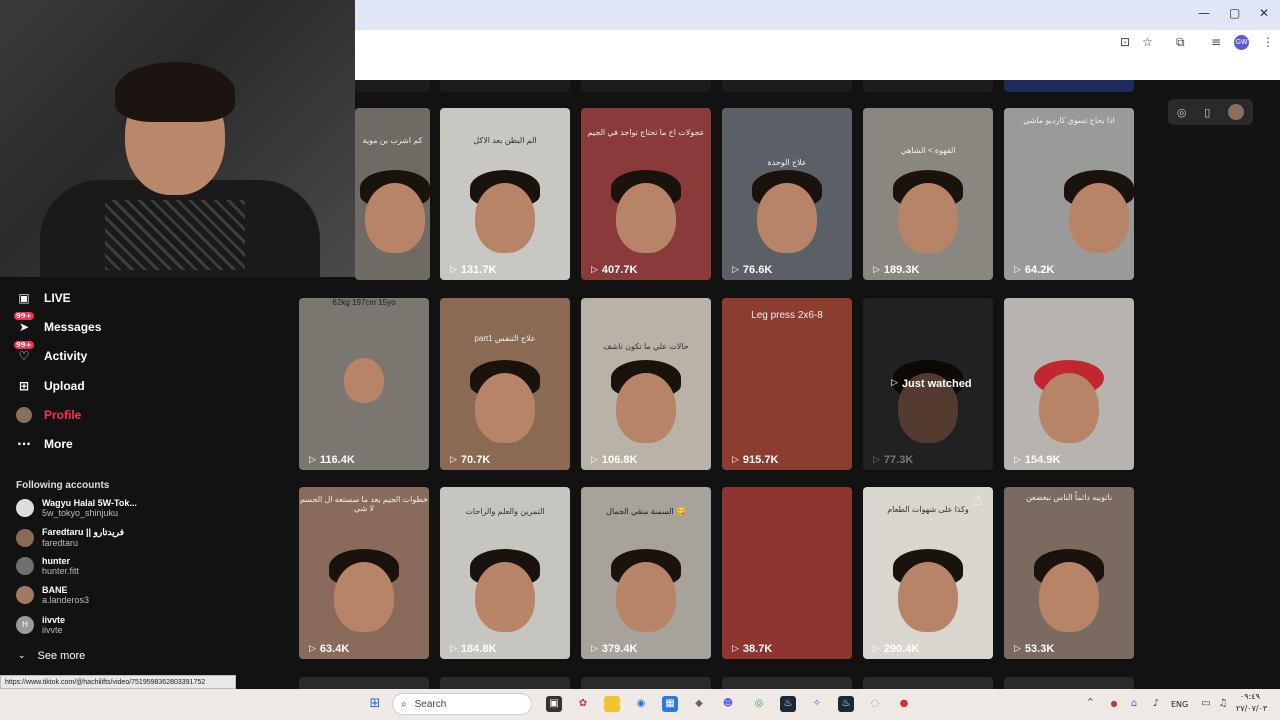 This screenshot has height=720, width=1280. I want to click on video-tile: ▷ 154.9K, so click(1069, 384).